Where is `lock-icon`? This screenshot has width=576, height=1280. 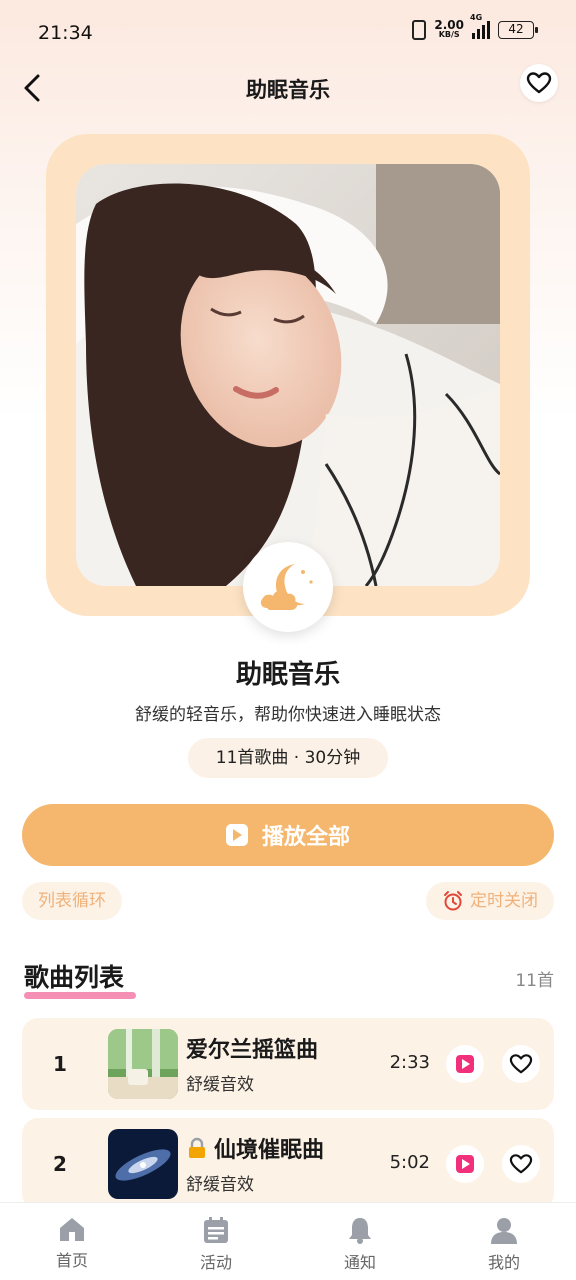
lock-icon is located at coordinates (197, 1147).